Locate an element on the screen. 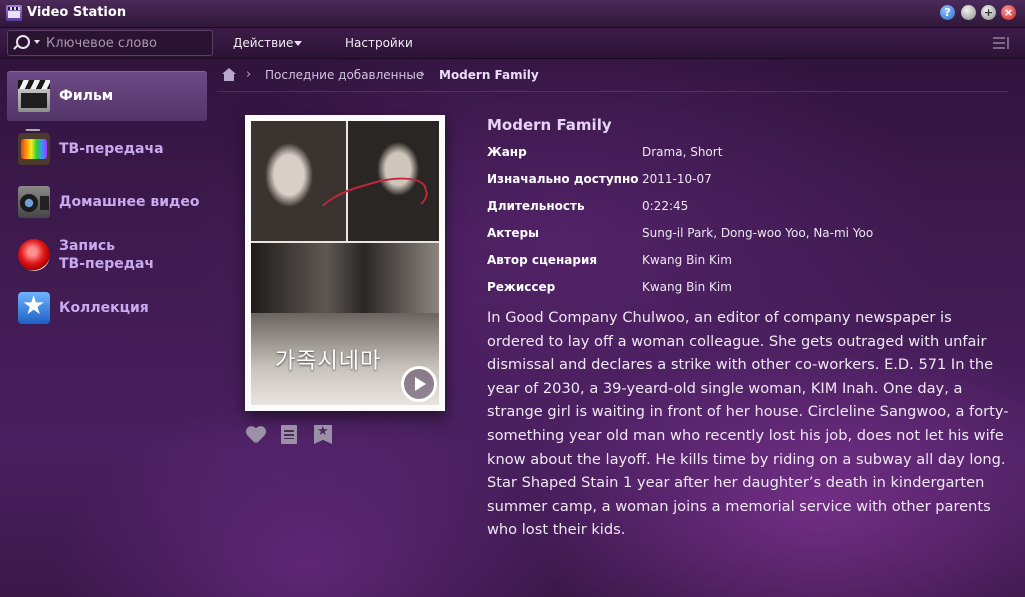 The image size is (1025, 597). tv-icon is located at coordinates (34, 149).